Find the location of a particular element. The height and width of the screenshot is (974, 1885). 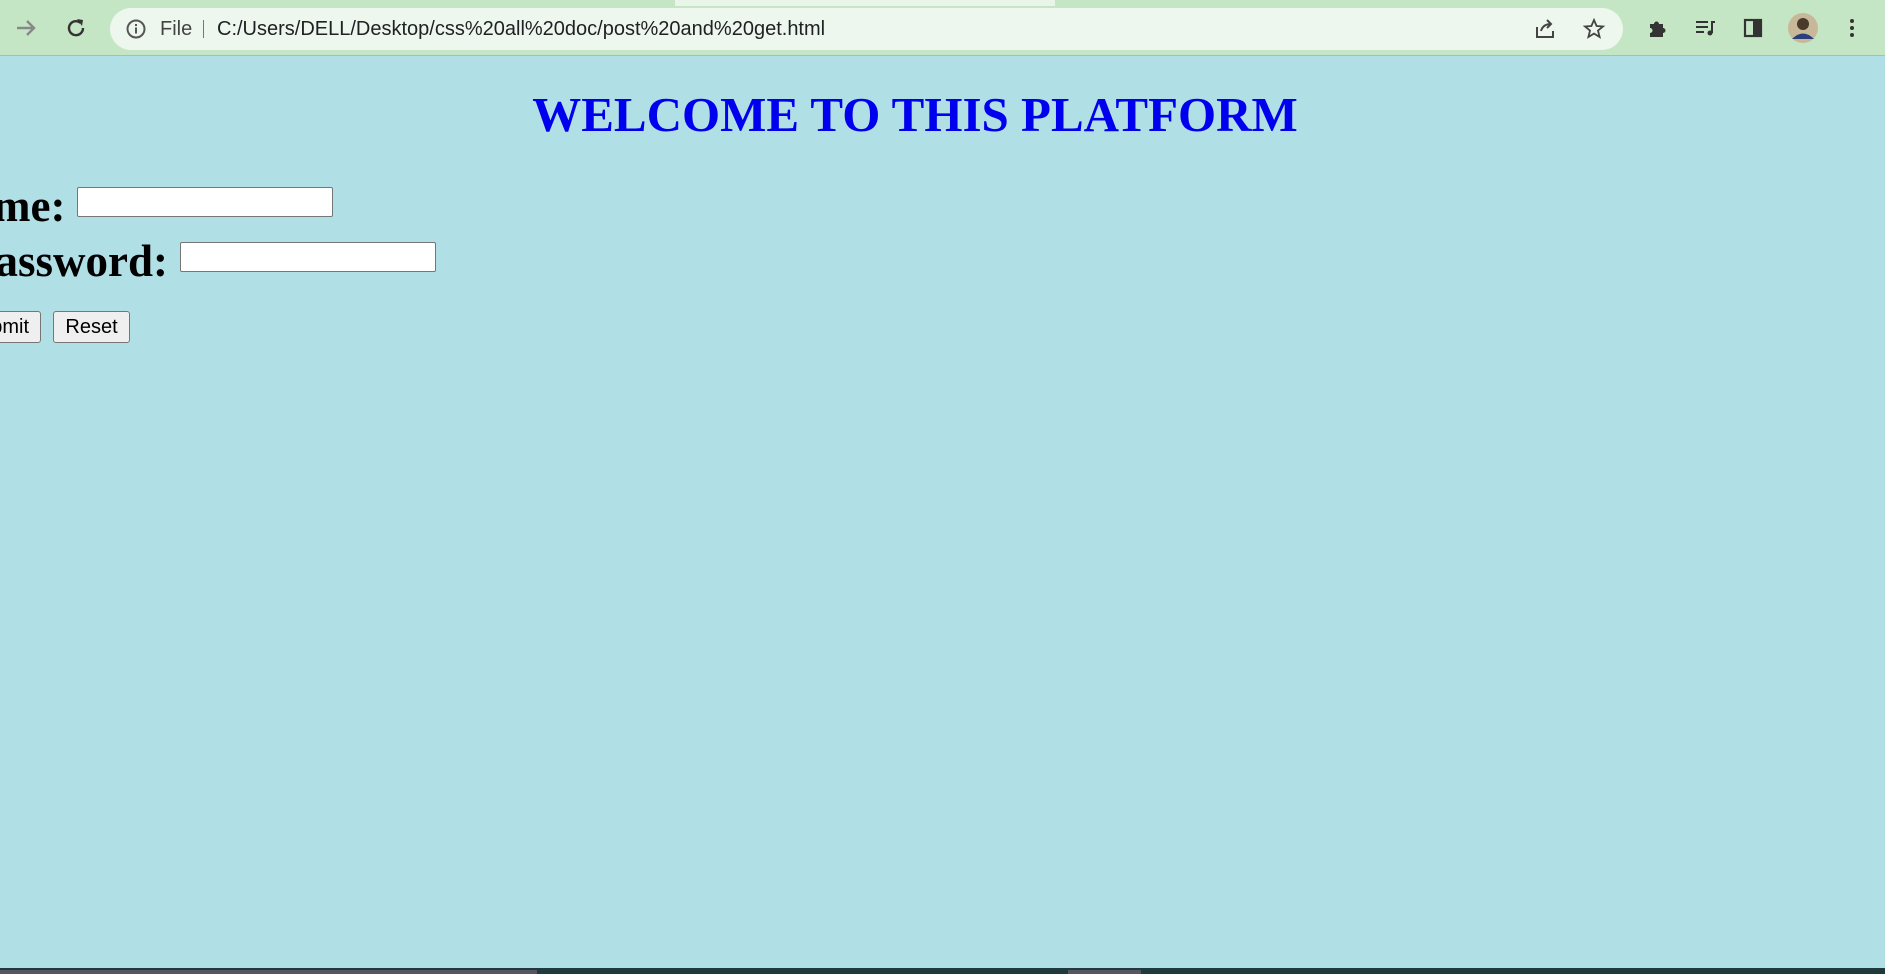

bottom-strip is located at coordinates (942, 971).